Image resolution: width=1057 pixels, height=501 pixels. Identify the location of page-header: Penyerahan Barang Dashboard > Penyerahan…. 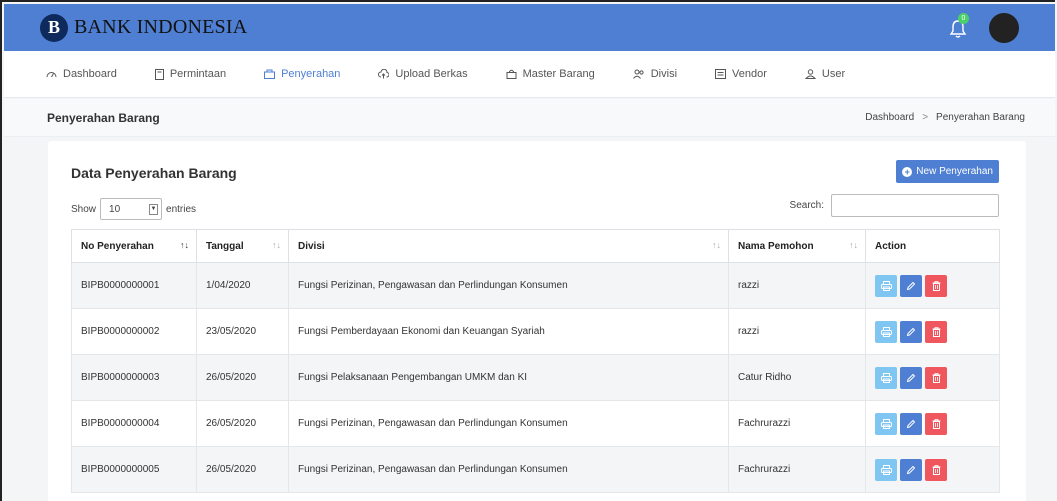
(529, 118).